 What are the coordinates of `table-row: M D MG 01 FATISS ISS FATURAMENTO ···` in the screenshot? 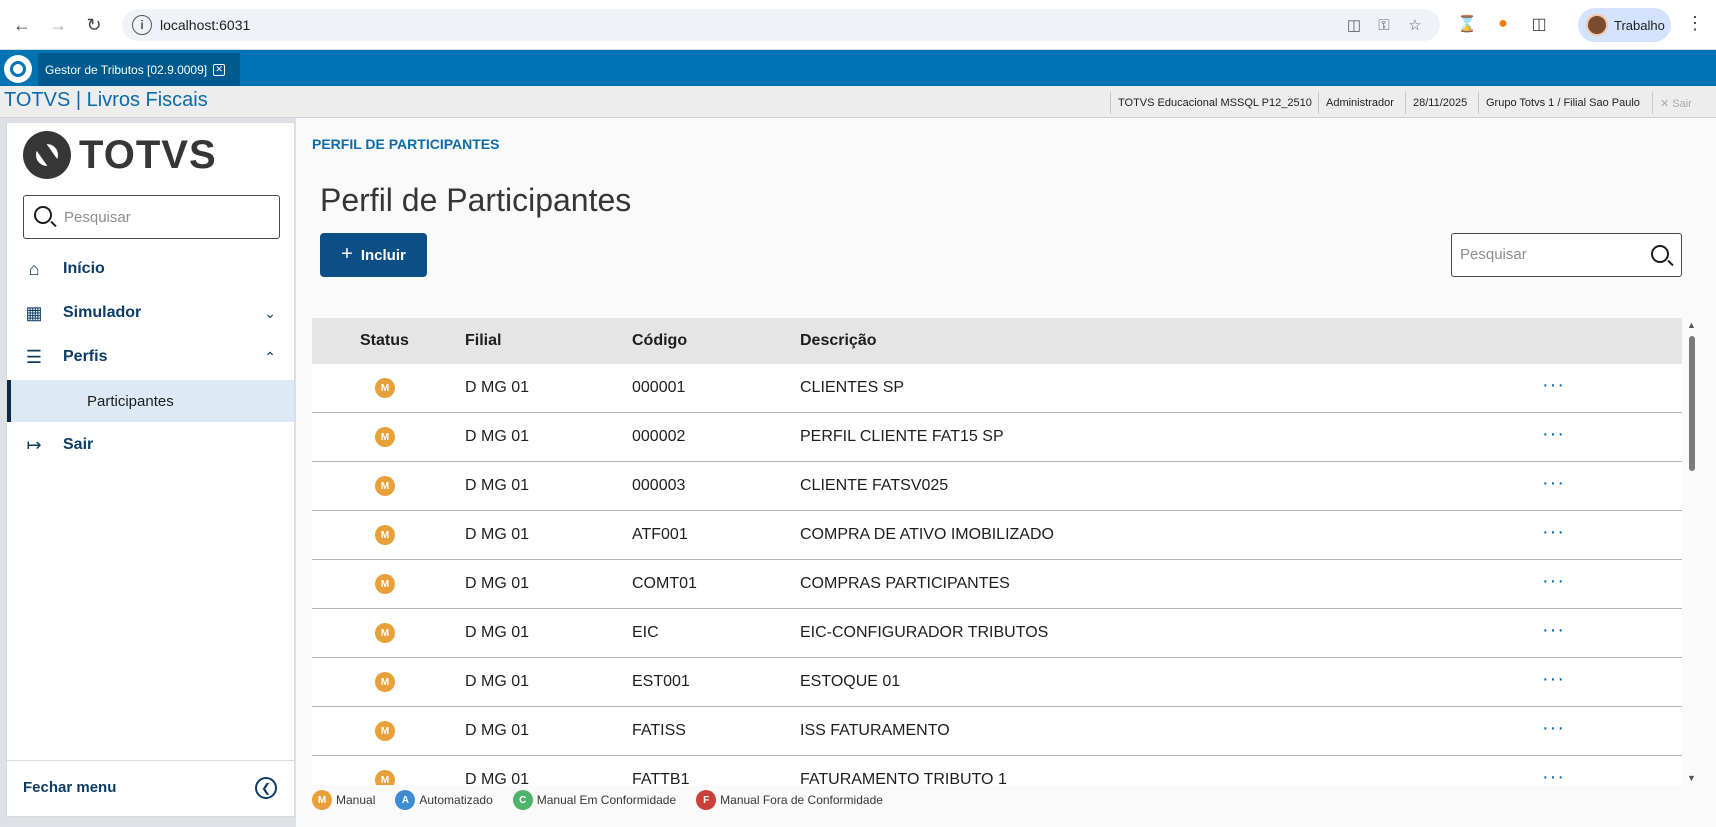 It's located at (997, 731).